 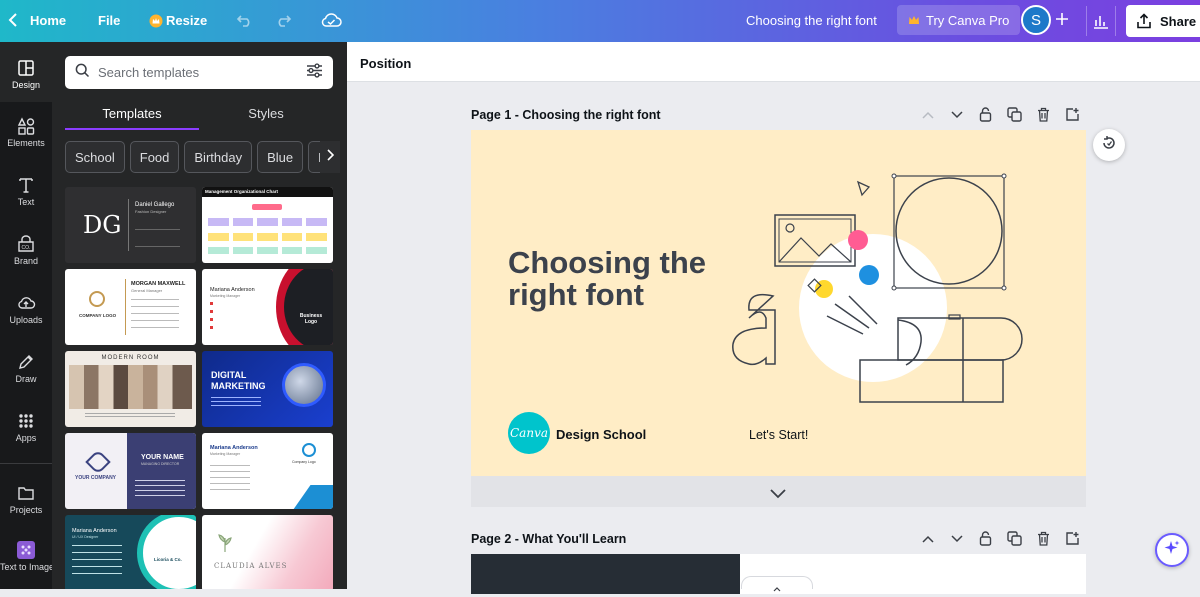 I want to click on home-label: Home, so click(x=48, y=20).